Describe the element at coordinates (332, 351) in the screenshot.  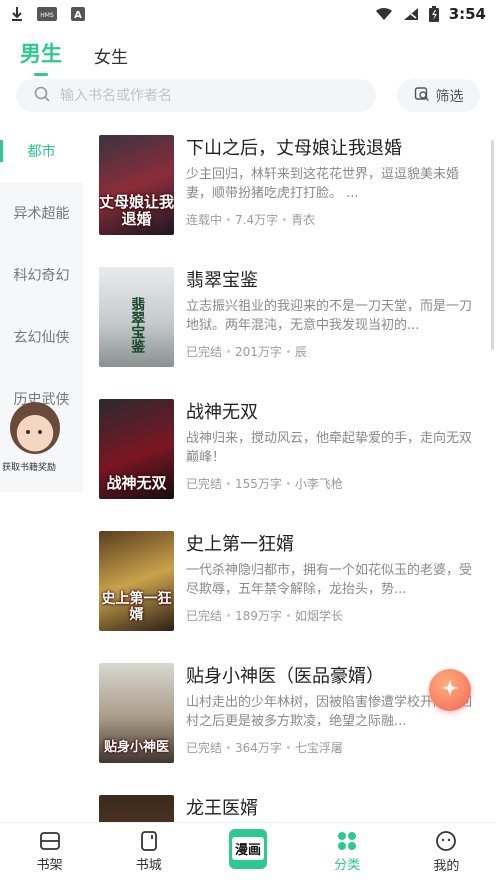
I see `book-meta: 已完结 201万字辰` at that location.